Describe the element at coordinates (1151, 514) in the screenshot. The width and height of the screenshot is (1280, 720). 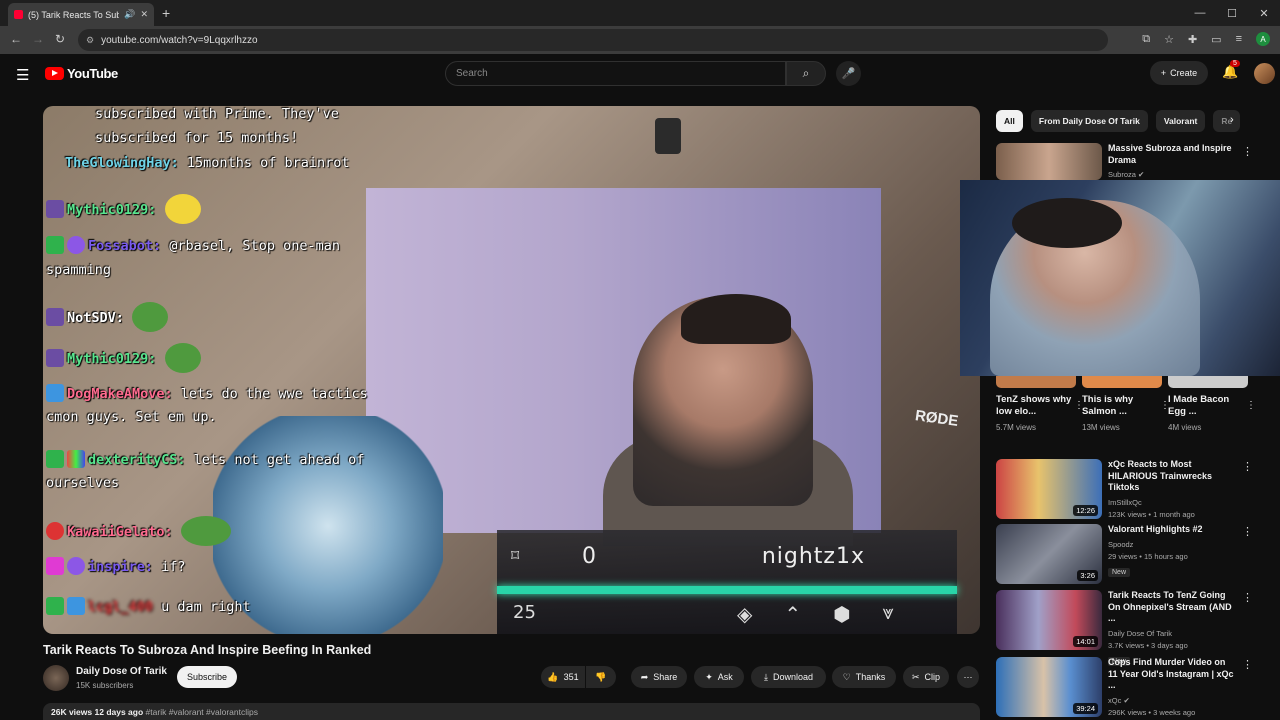
I see `rec-stats: 123K views • 1 month ago` at that location.